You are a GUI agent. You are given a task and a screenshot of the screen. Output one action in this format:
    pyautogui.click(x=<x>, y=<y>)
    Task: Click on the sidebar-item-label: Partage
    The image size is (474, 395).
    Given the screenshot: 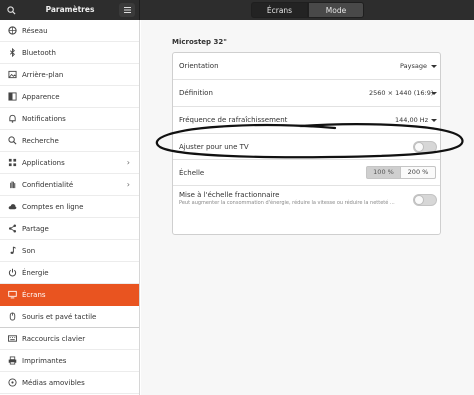 What is the action you would take?
    pyautogui.click(x=35, y=228)
    